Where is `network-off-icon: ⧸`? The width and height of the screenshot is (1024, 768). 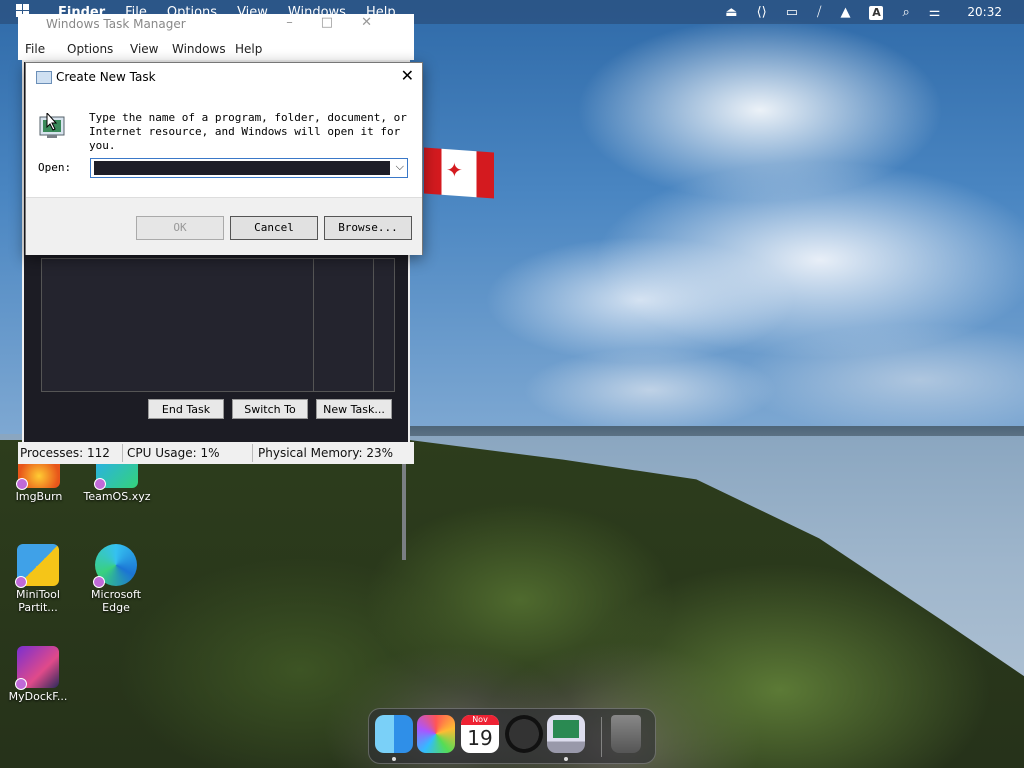
network-off-icon: ⧸ is located at coordinates (819, 12).